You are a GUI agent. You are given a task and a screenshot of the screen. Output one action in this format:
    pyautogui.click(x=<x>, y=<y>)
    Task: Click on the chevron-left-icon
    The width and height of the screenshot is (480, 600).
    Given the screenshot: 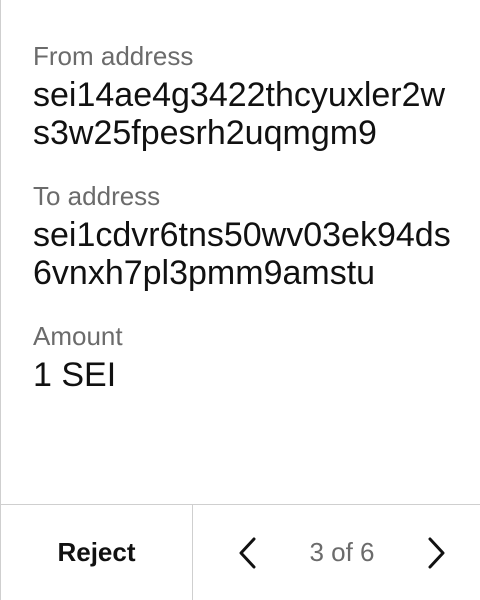 What is the action you would take?
    pyautogui.click(x=247, y=552)
    